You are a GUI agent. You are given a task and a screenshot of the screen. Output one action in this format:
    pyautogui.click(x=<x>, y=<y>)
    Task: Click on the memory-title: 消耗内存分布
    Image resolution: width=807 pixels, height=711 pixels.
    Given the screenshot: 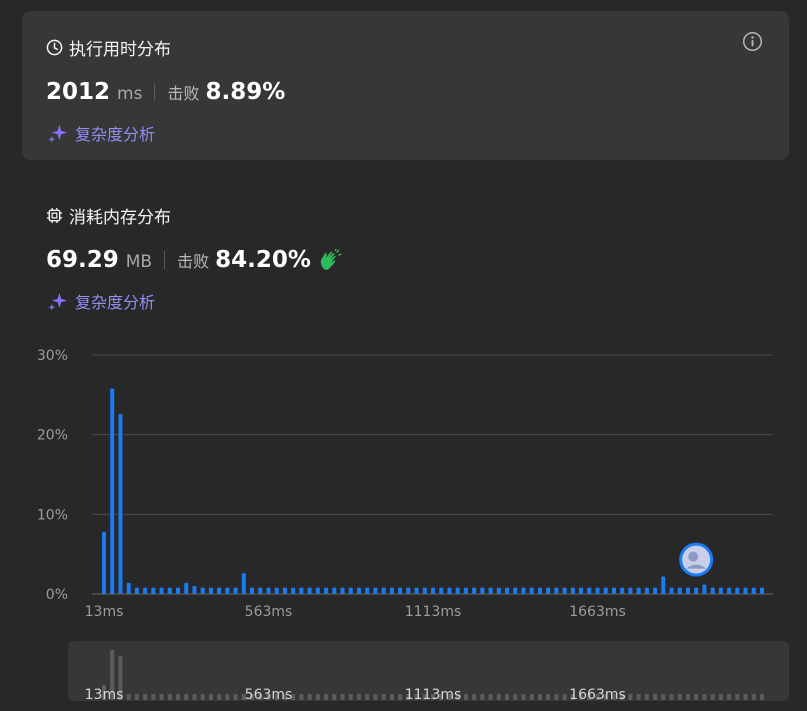 What is the action you would take?
    pyautogui.click(x=108, y=215)
    